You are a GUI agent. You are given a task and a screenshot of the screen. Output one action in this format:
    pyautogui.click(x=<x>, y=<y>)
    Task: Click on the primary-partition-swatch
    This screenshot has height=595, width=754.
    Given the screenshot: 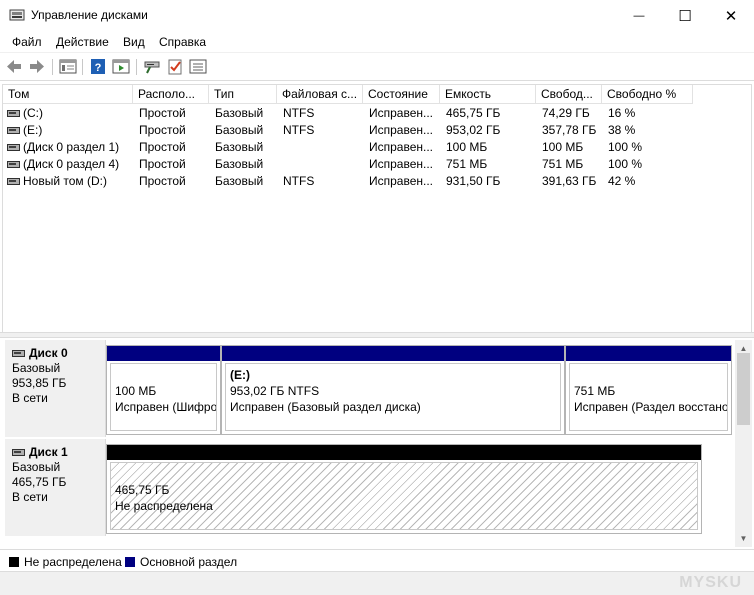 What is the action you would take?
    pyautogui.click(x=130, y=562)
    